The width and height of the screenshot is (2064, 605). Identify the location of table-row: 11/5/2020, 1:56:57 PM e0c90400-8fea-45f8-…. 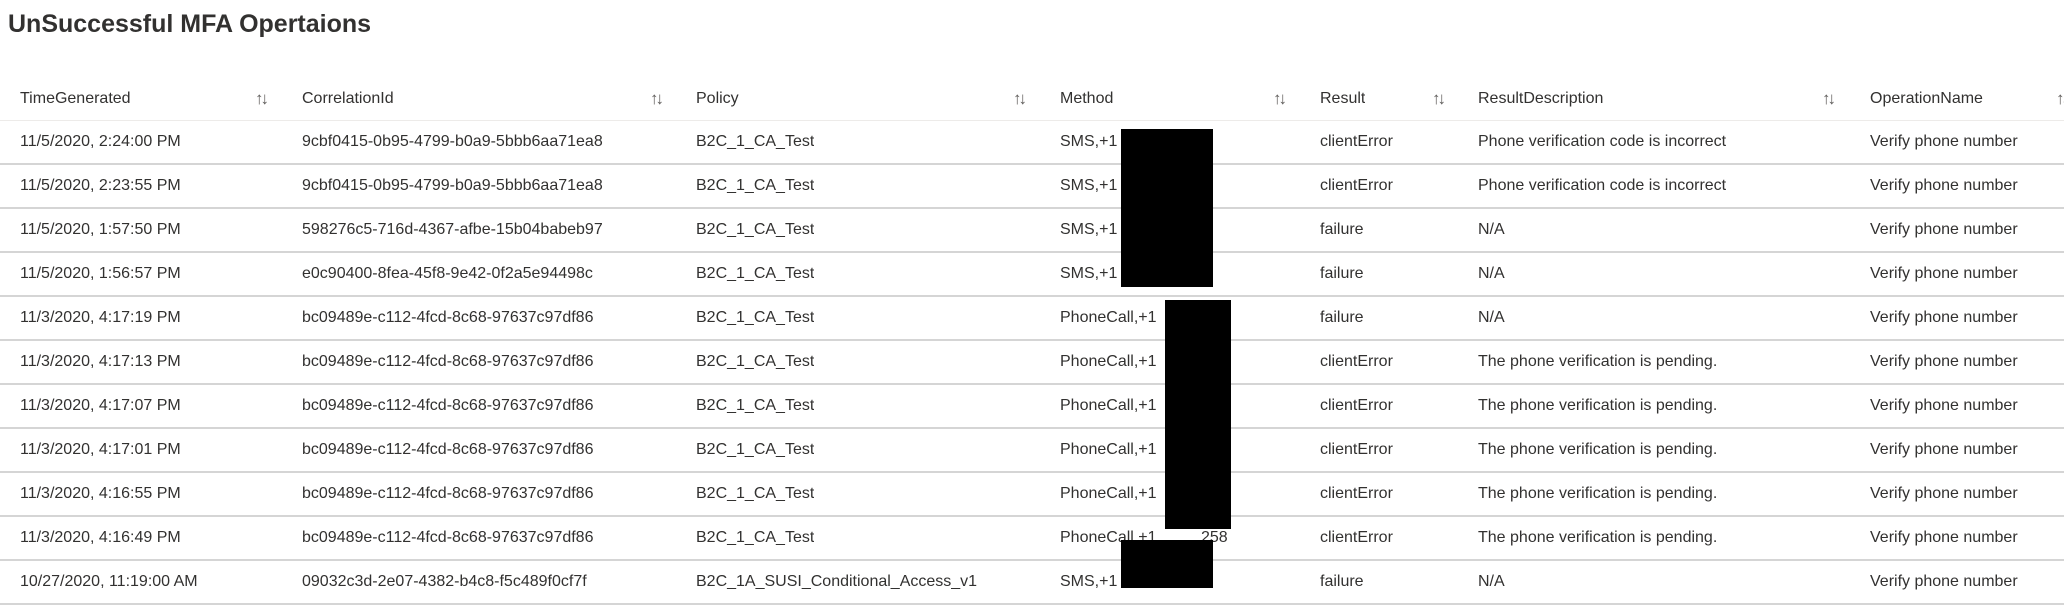
(1032, 275).